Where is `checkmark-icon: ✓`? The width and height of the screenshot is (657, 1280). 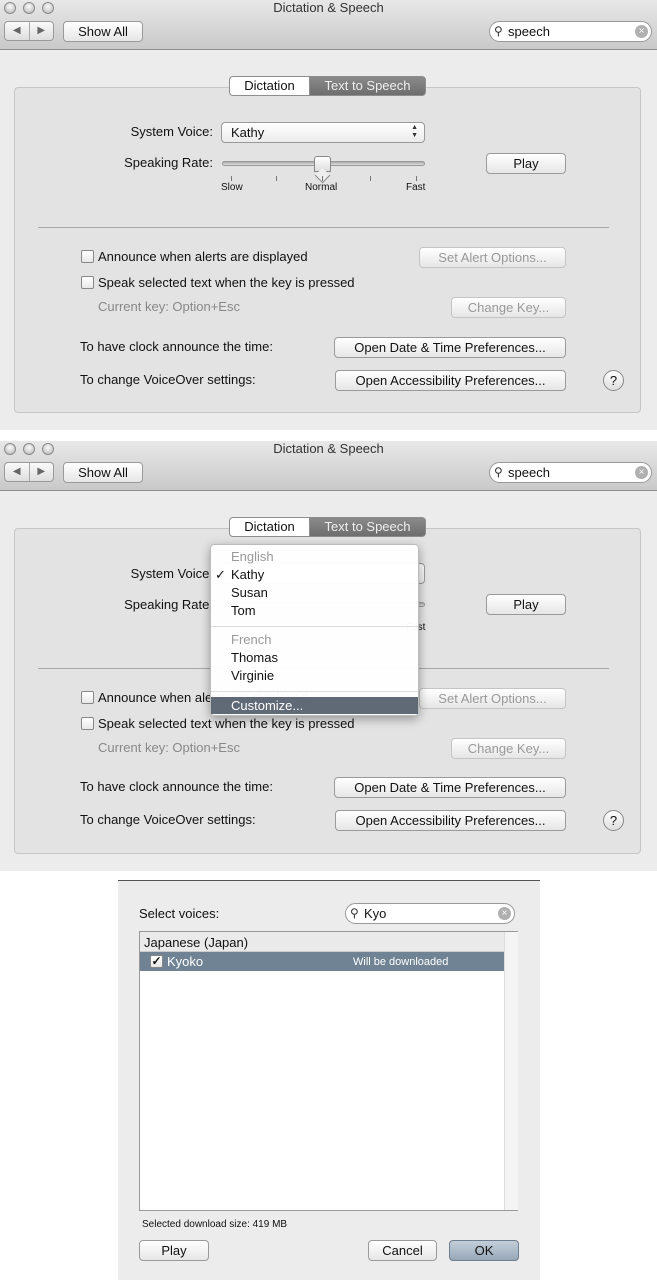
checkmark-icon: ✓ is located at coordinates (220, 574).